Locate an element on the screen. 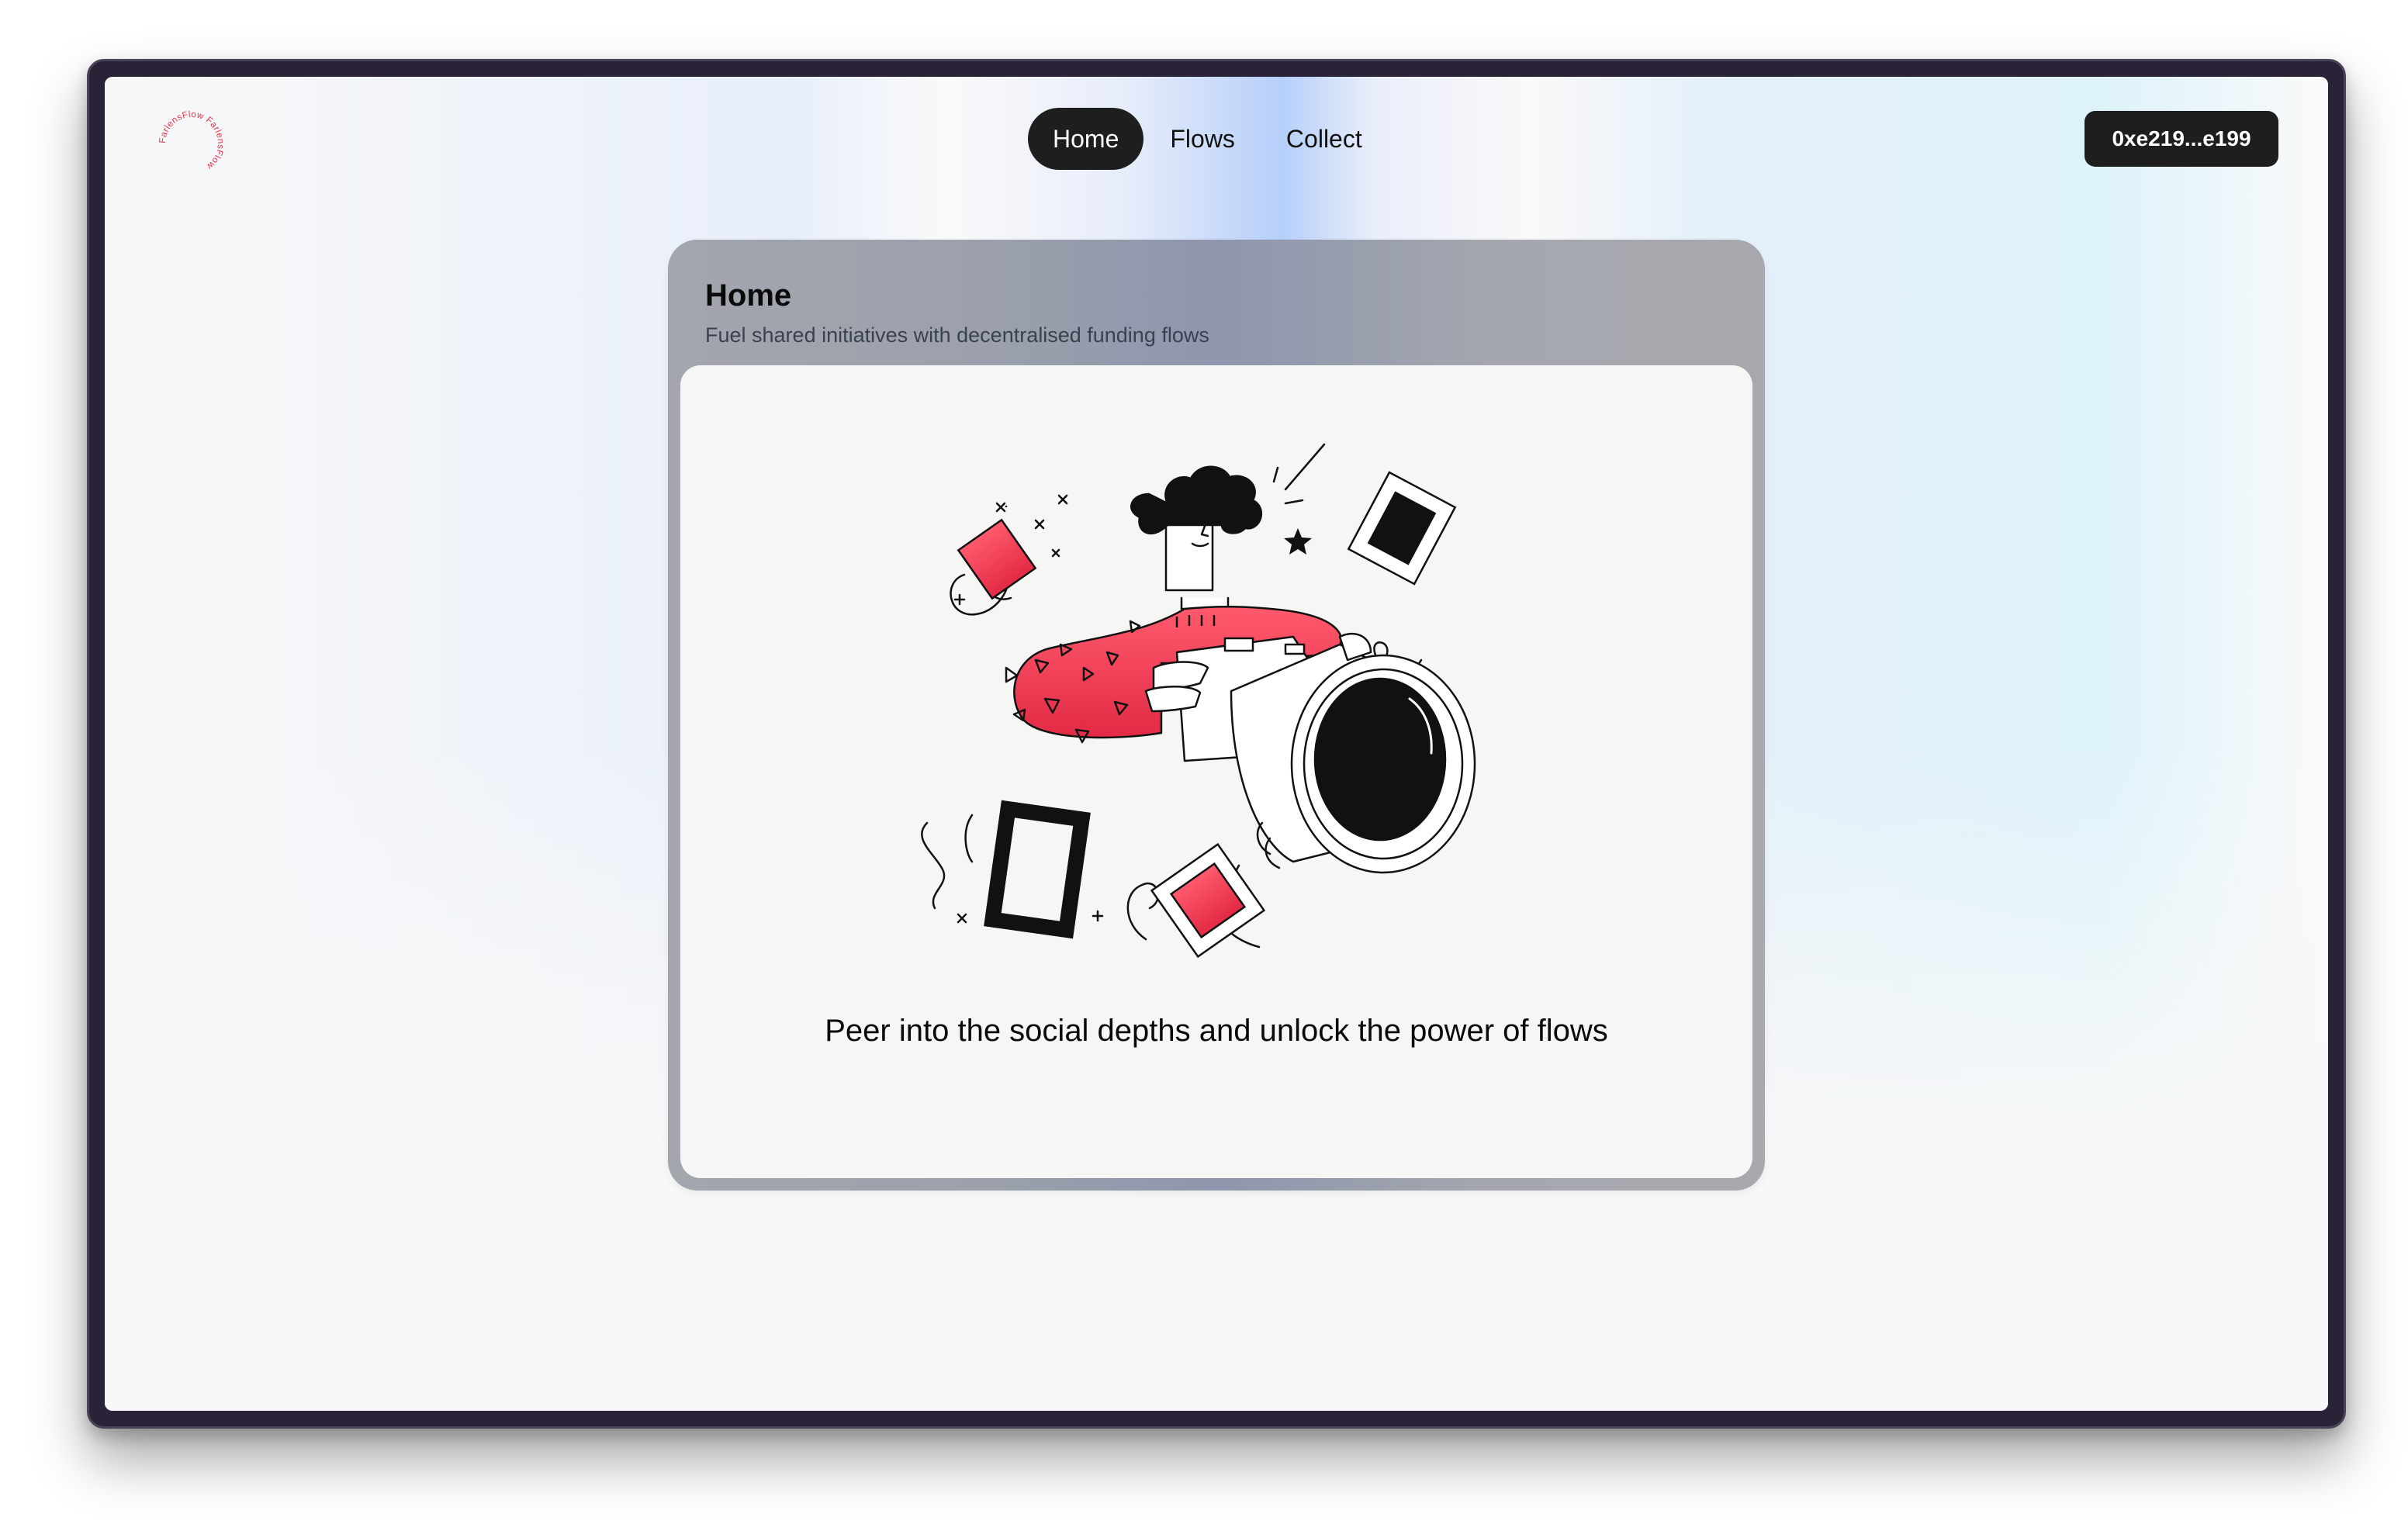  photographer-illustration is located at coordinates (1198, 701).